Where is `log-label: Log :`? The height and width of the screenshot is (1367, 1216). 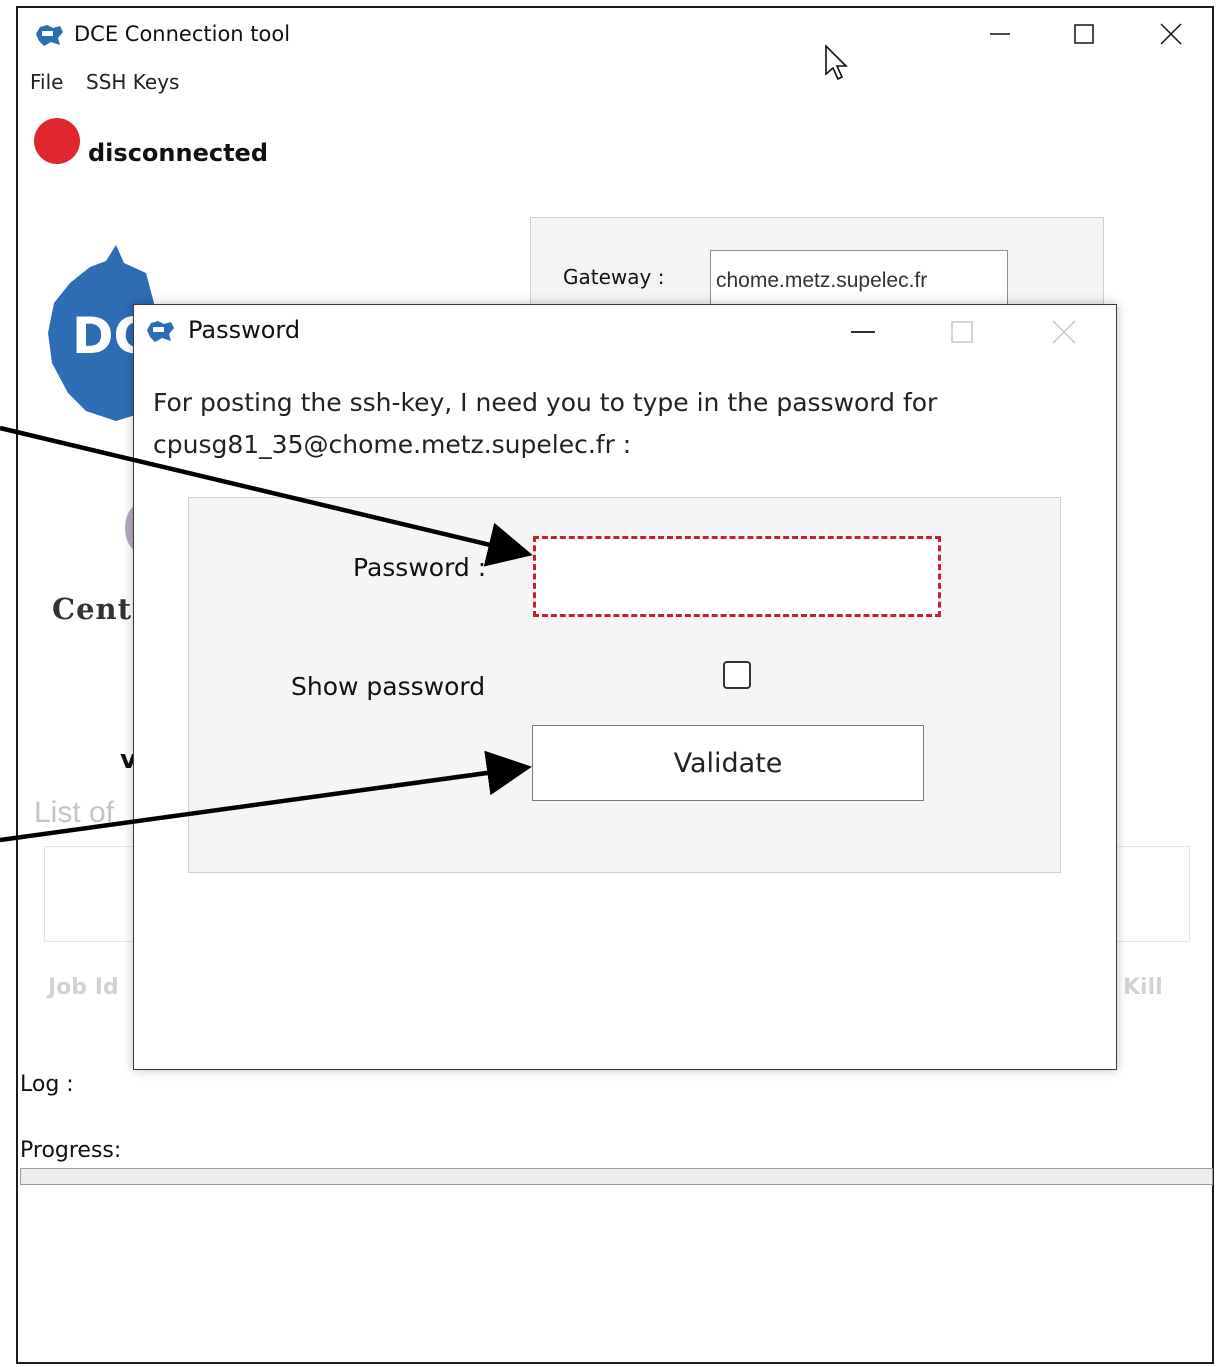 log-label: Log : is located at coordinates (47, 1084).